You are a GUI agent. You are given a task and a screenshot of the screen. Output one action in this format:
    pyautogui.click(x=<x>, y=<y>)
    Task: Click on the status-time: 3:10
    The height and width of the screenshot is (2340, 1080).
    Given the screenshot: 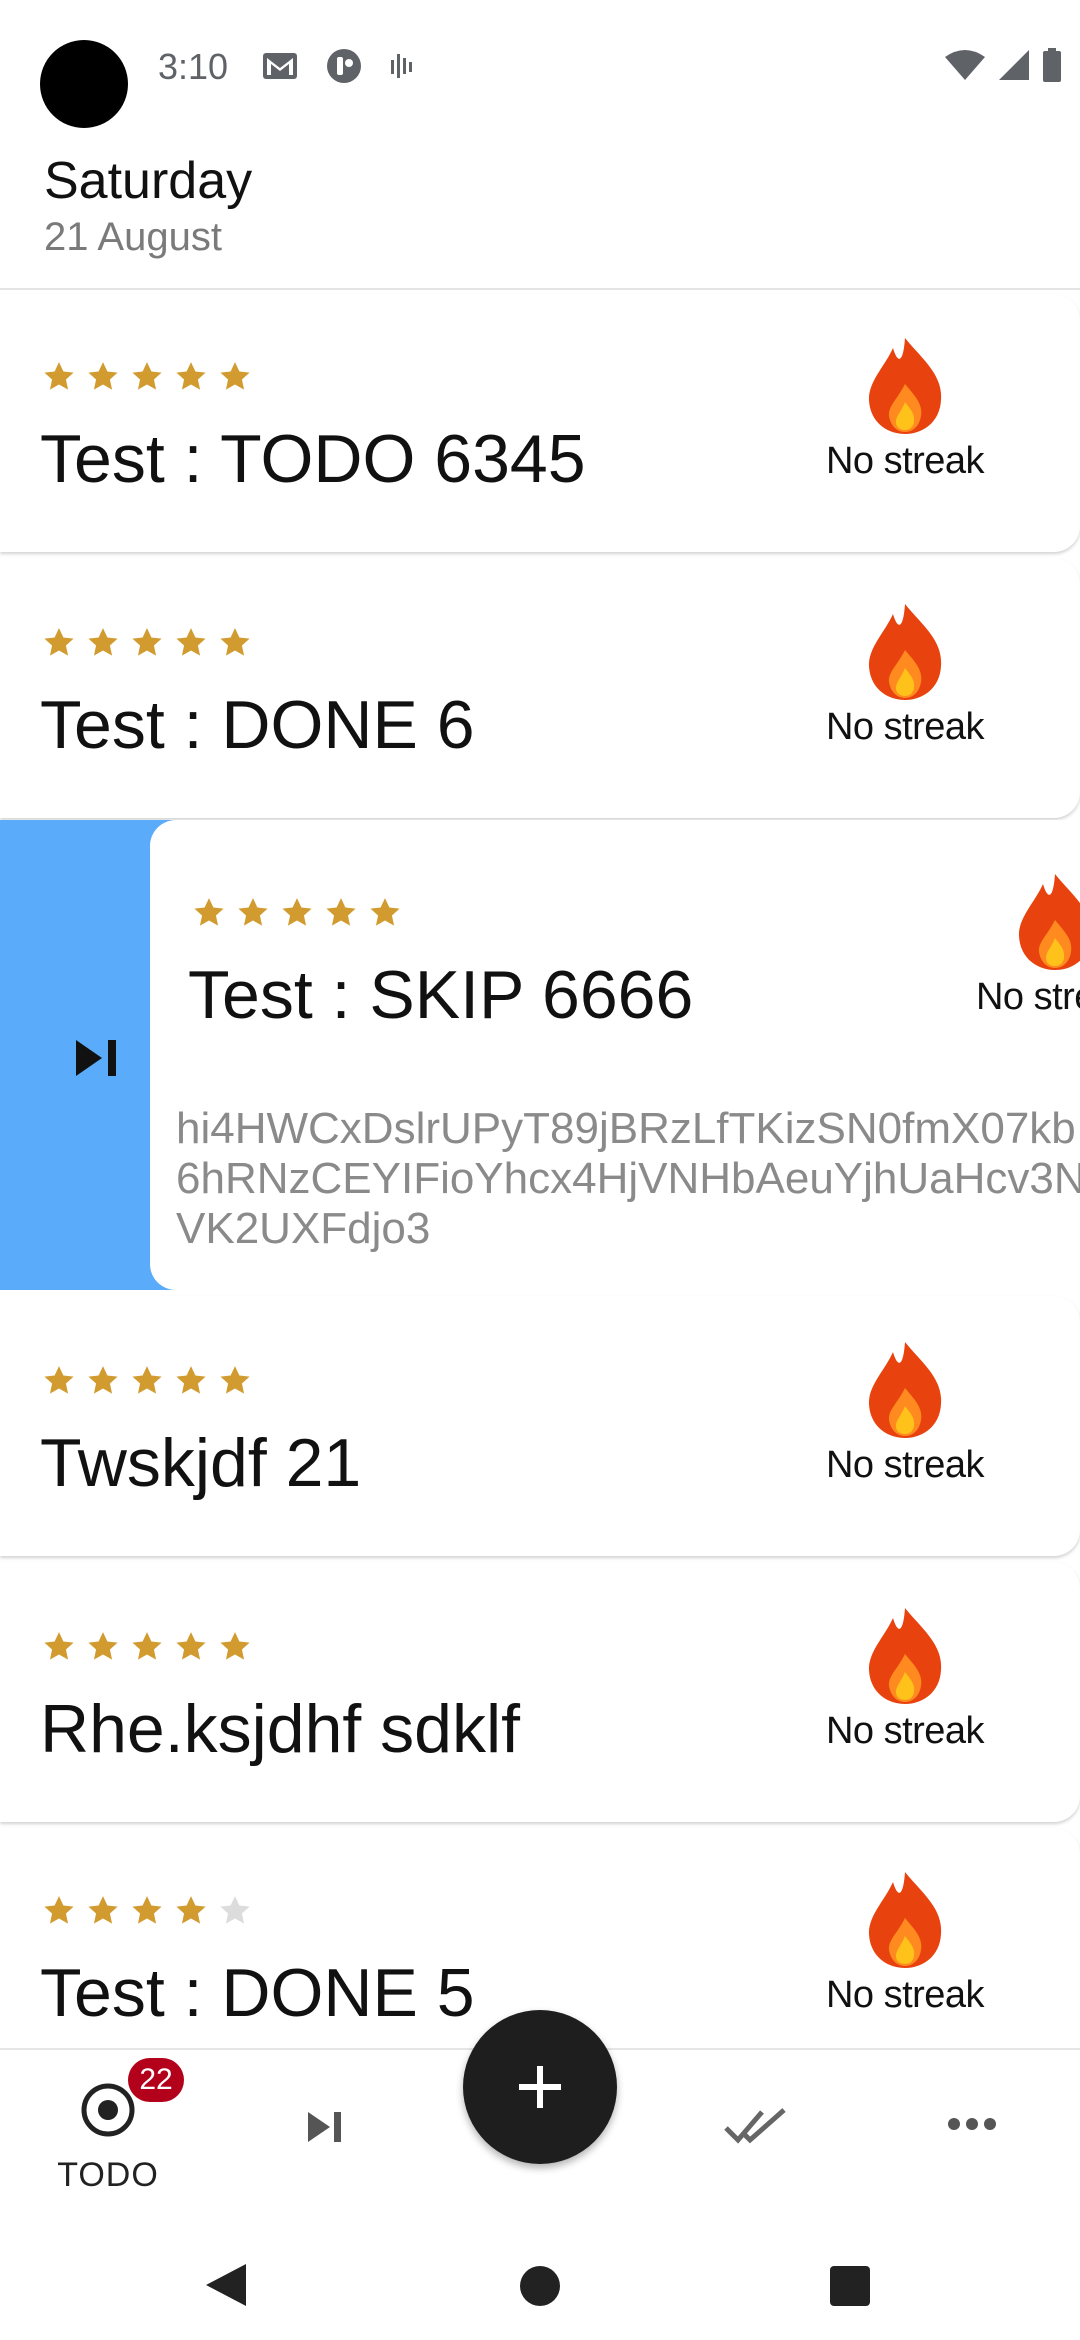 What is the action you would take?
    pyautogui.click(x=193, y=66)
    